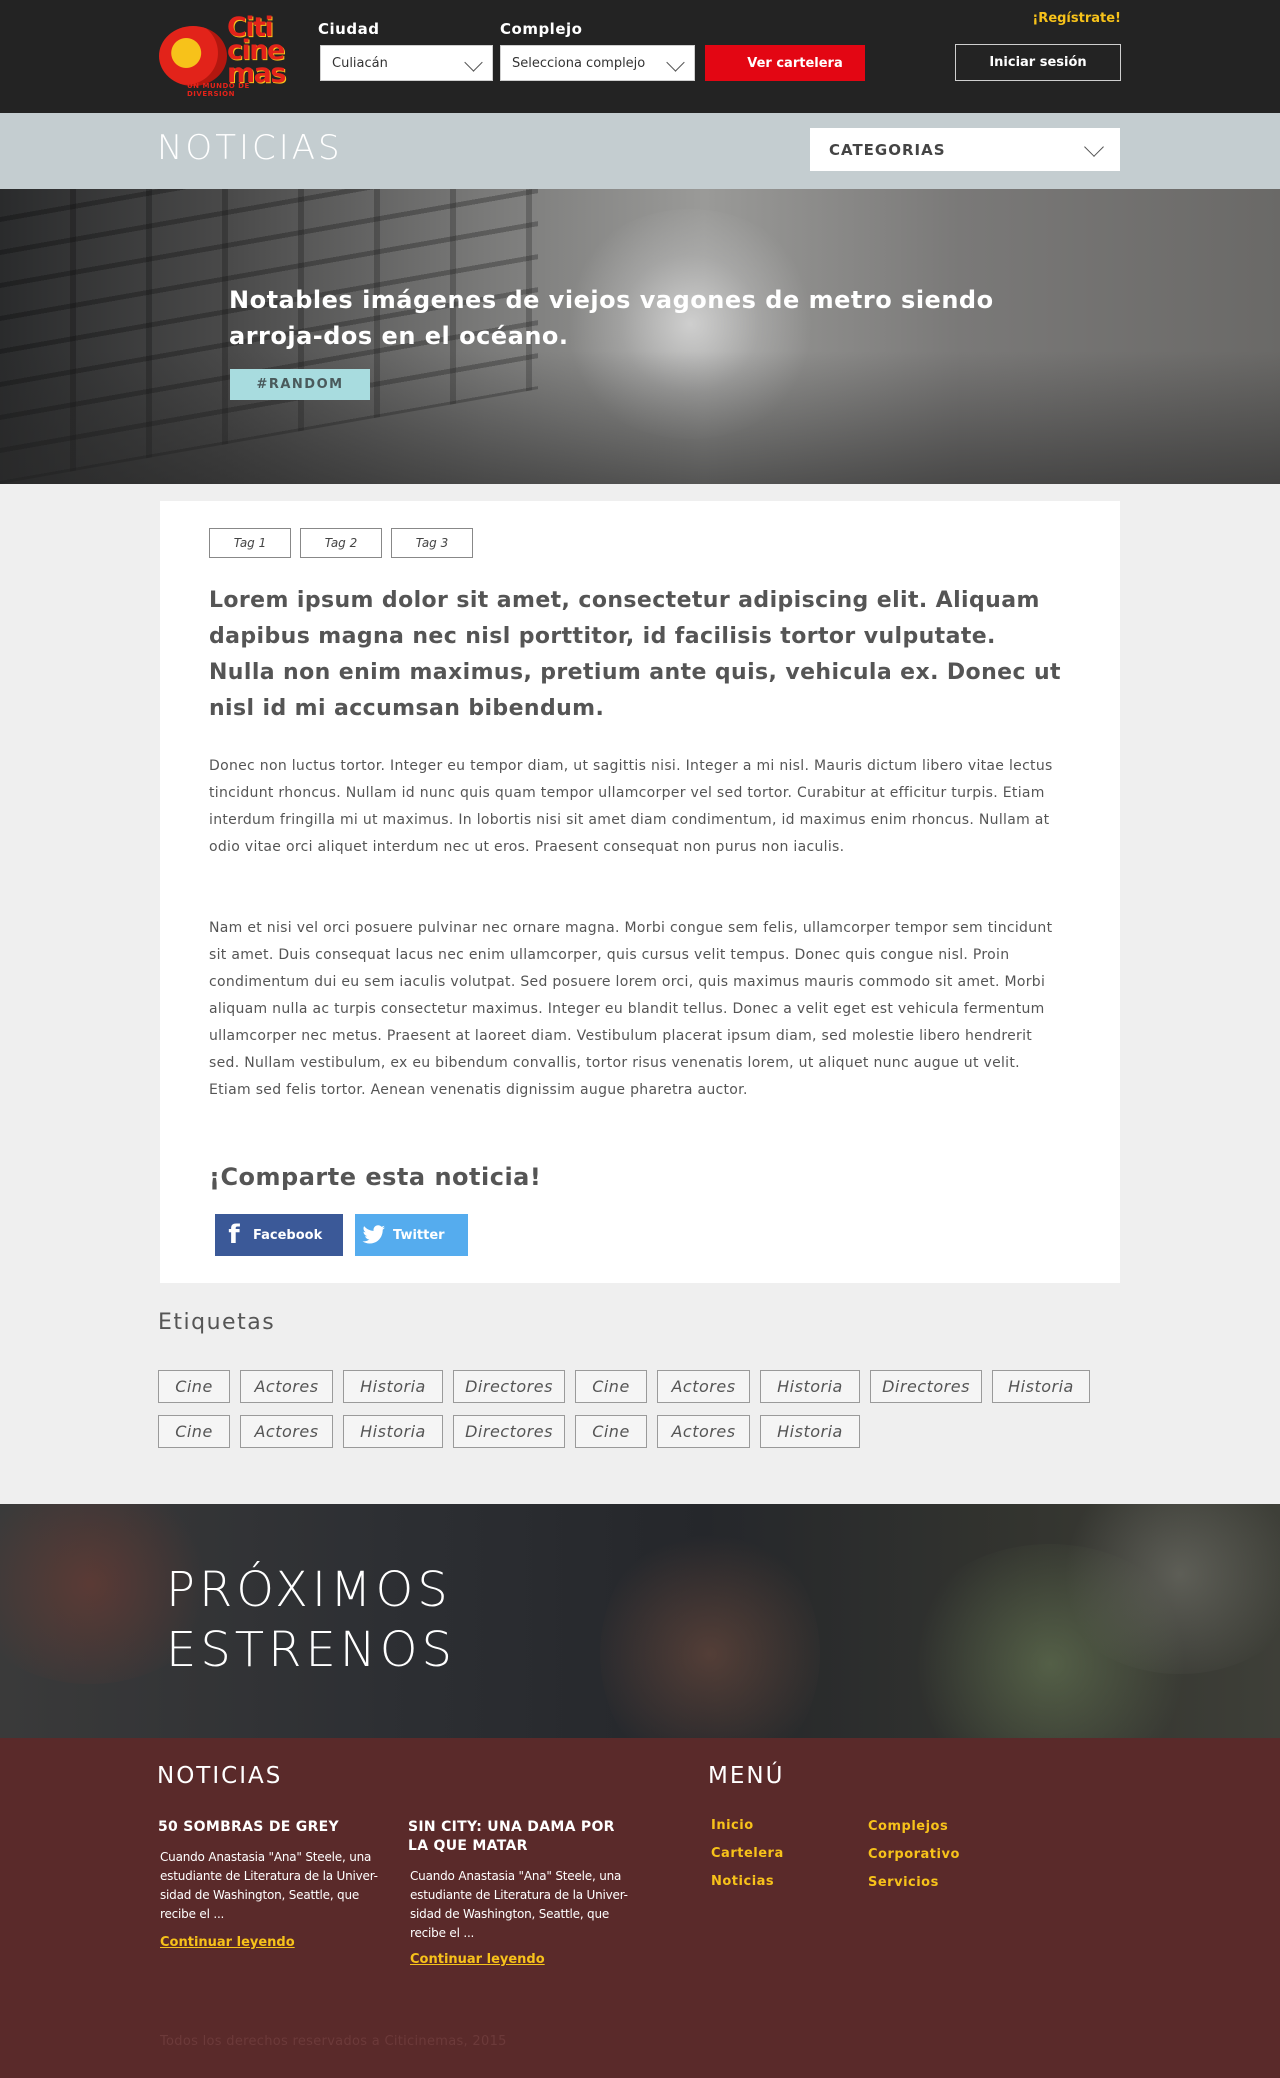  Describe the element at coordinates (742, 1881) in the screenshot. I see `footer-menu-noticias: Noticias` at that location.